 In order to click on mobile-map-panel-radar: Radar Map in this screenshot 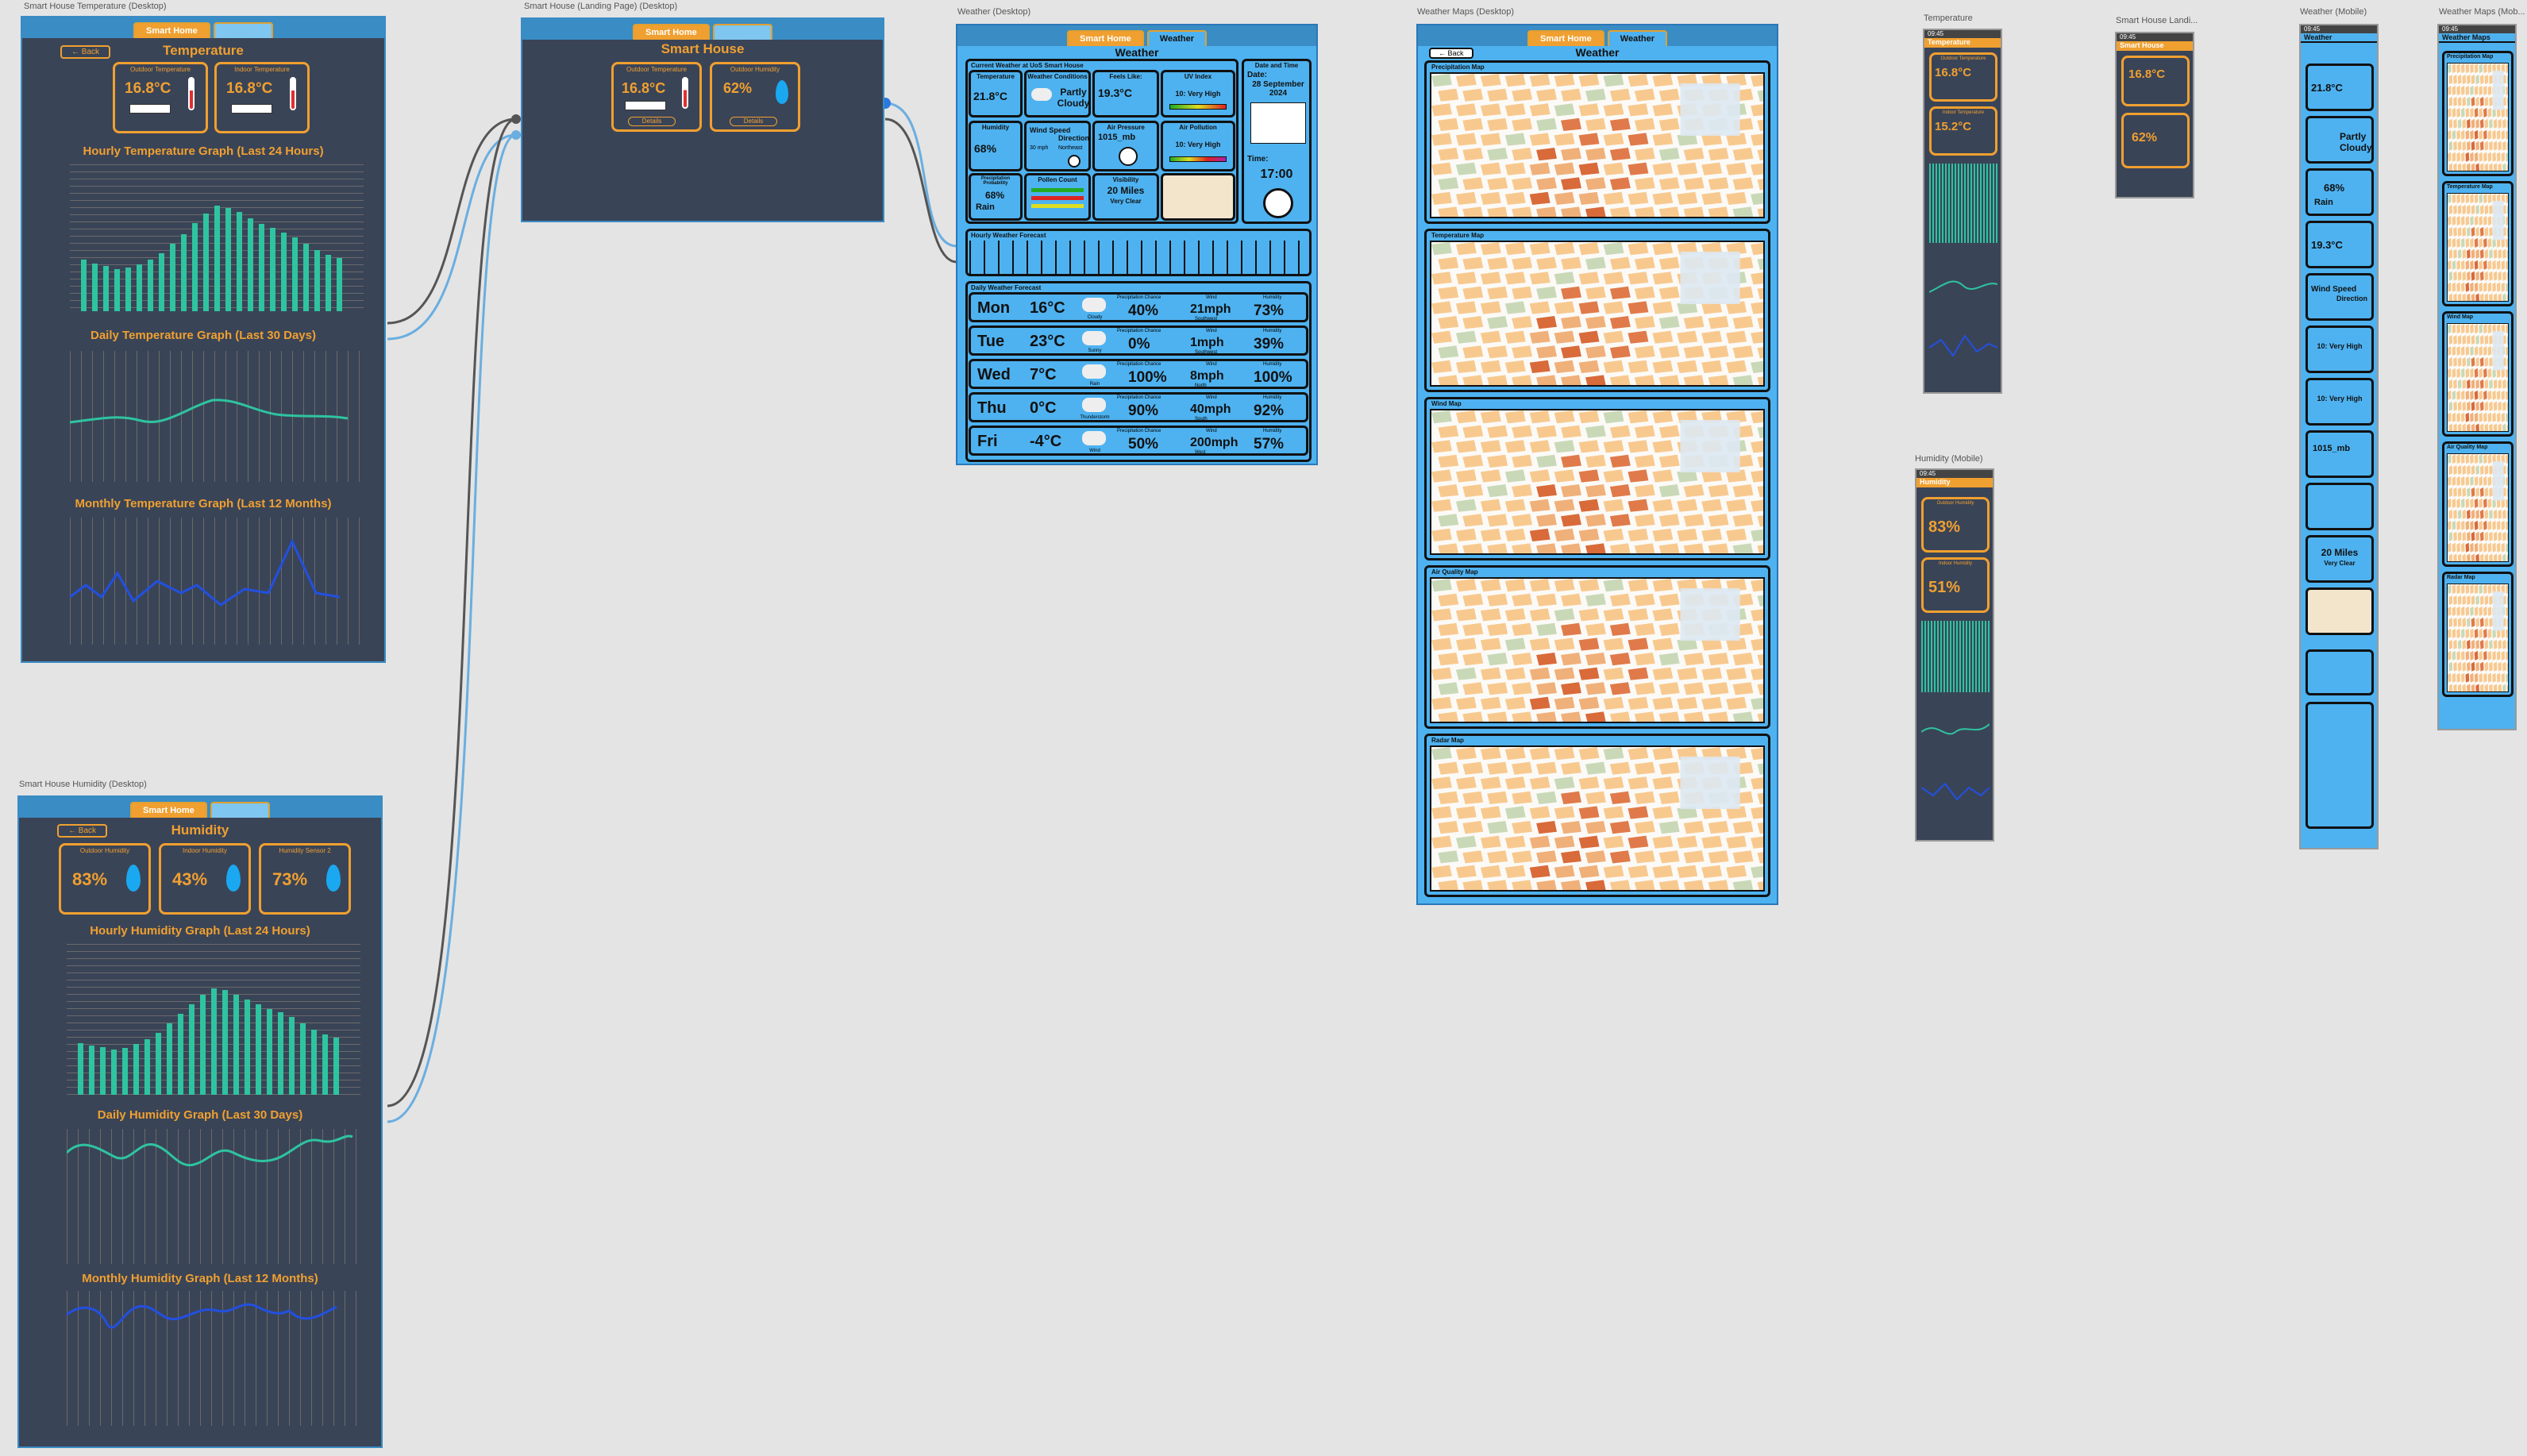, I will do `click(2478, 634)`.